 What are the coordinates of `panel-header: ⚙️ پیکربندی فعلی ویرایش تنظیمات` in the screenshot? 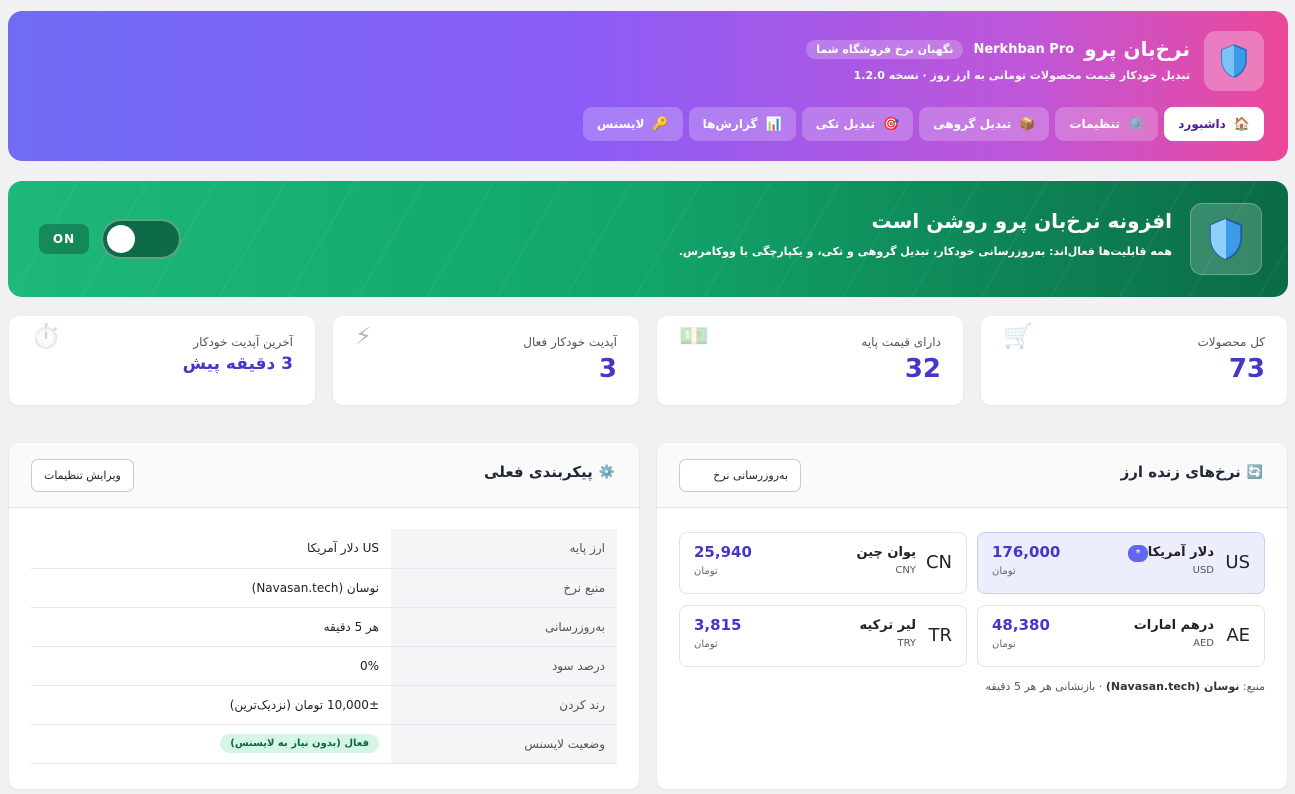 It's located at (324, 475).